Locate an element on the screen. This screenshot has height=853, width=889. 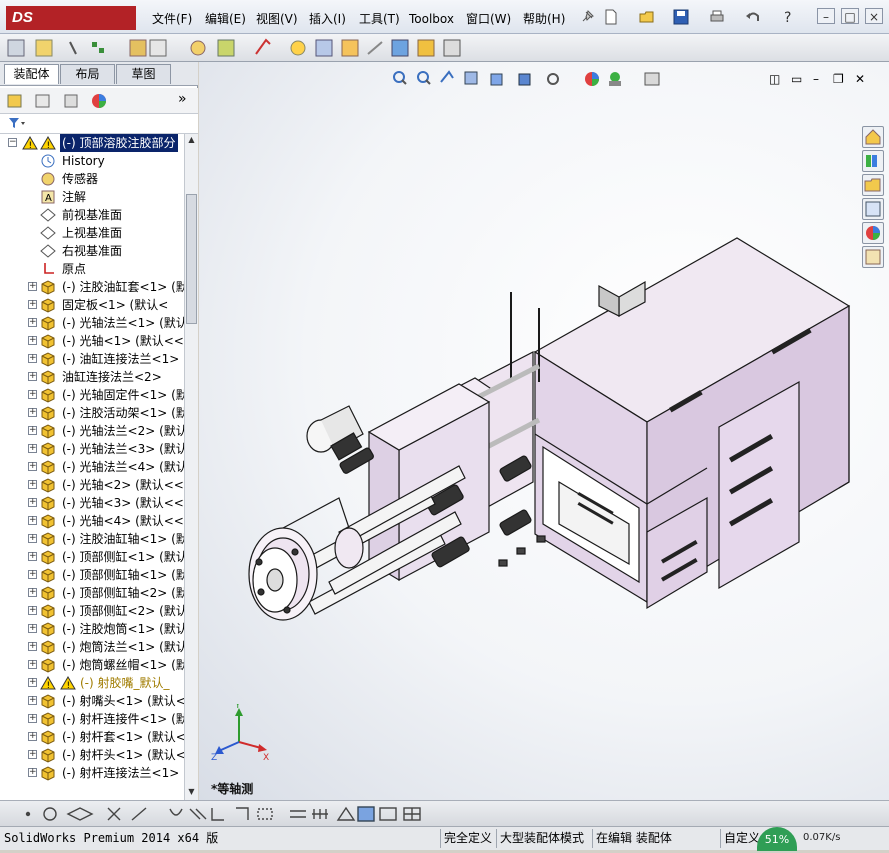
tree-item: 前视基准面 is located at coordinates (92, 215).